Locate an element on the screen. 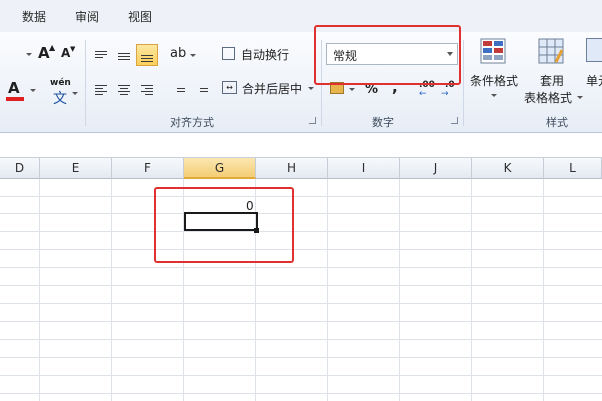 The height and width of the screenshot is (401, 602). cell-styles-button: 单元 is located at coordinates (593, 63).